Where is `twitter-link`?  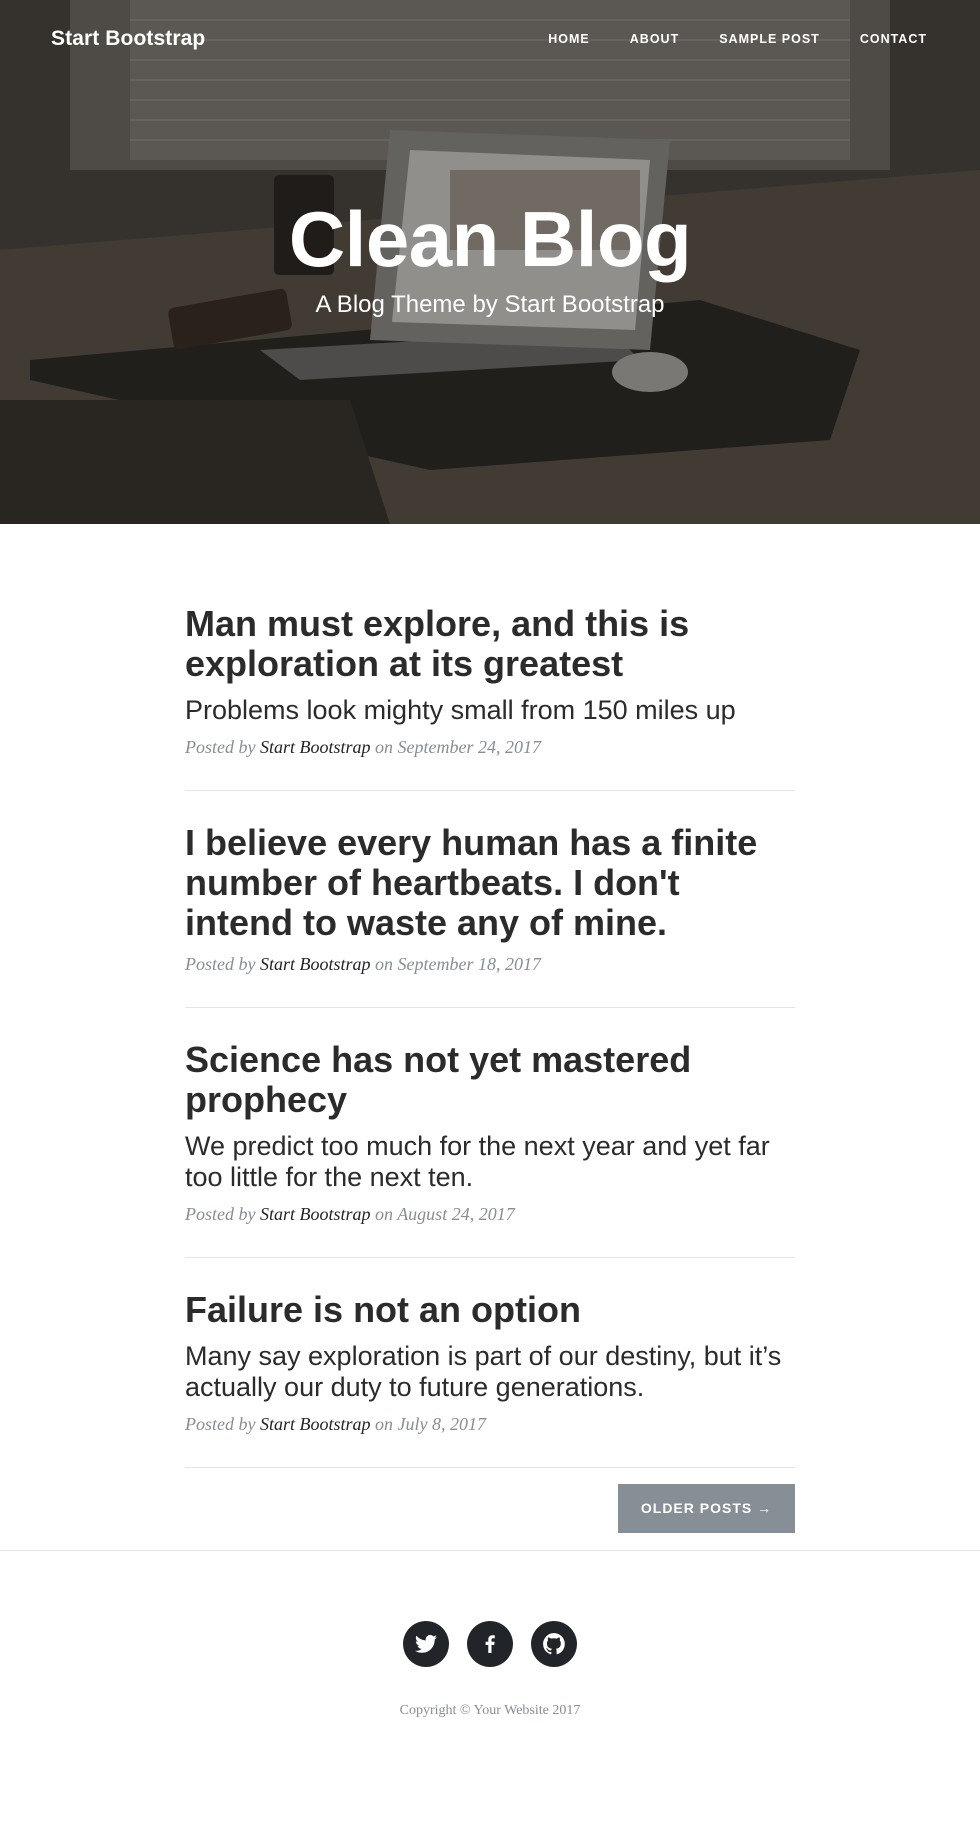
twitter-link is located at coordinates (426, 1643).